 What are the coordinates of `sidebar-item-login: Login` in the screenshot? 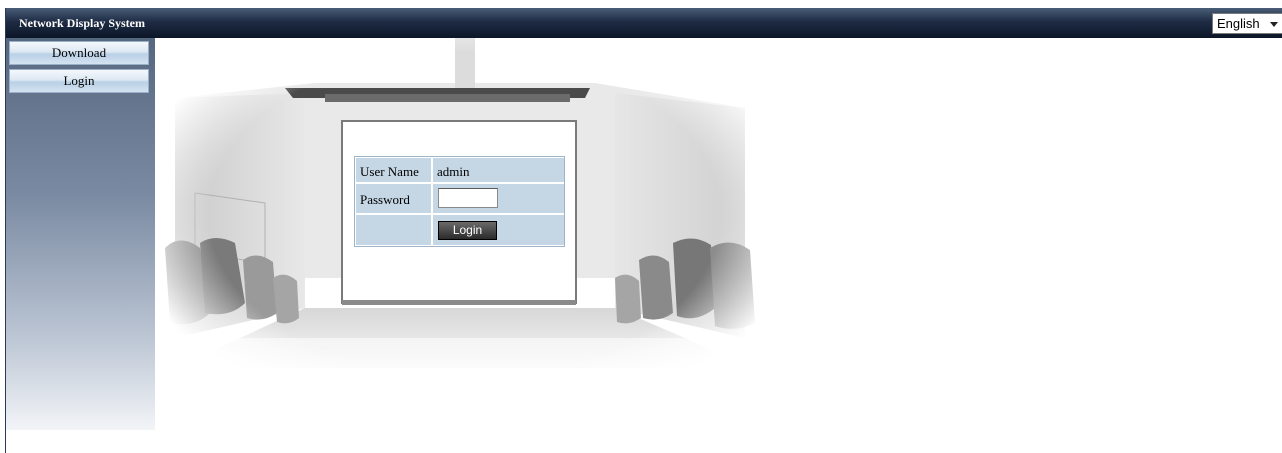 It's located at (79, 81).